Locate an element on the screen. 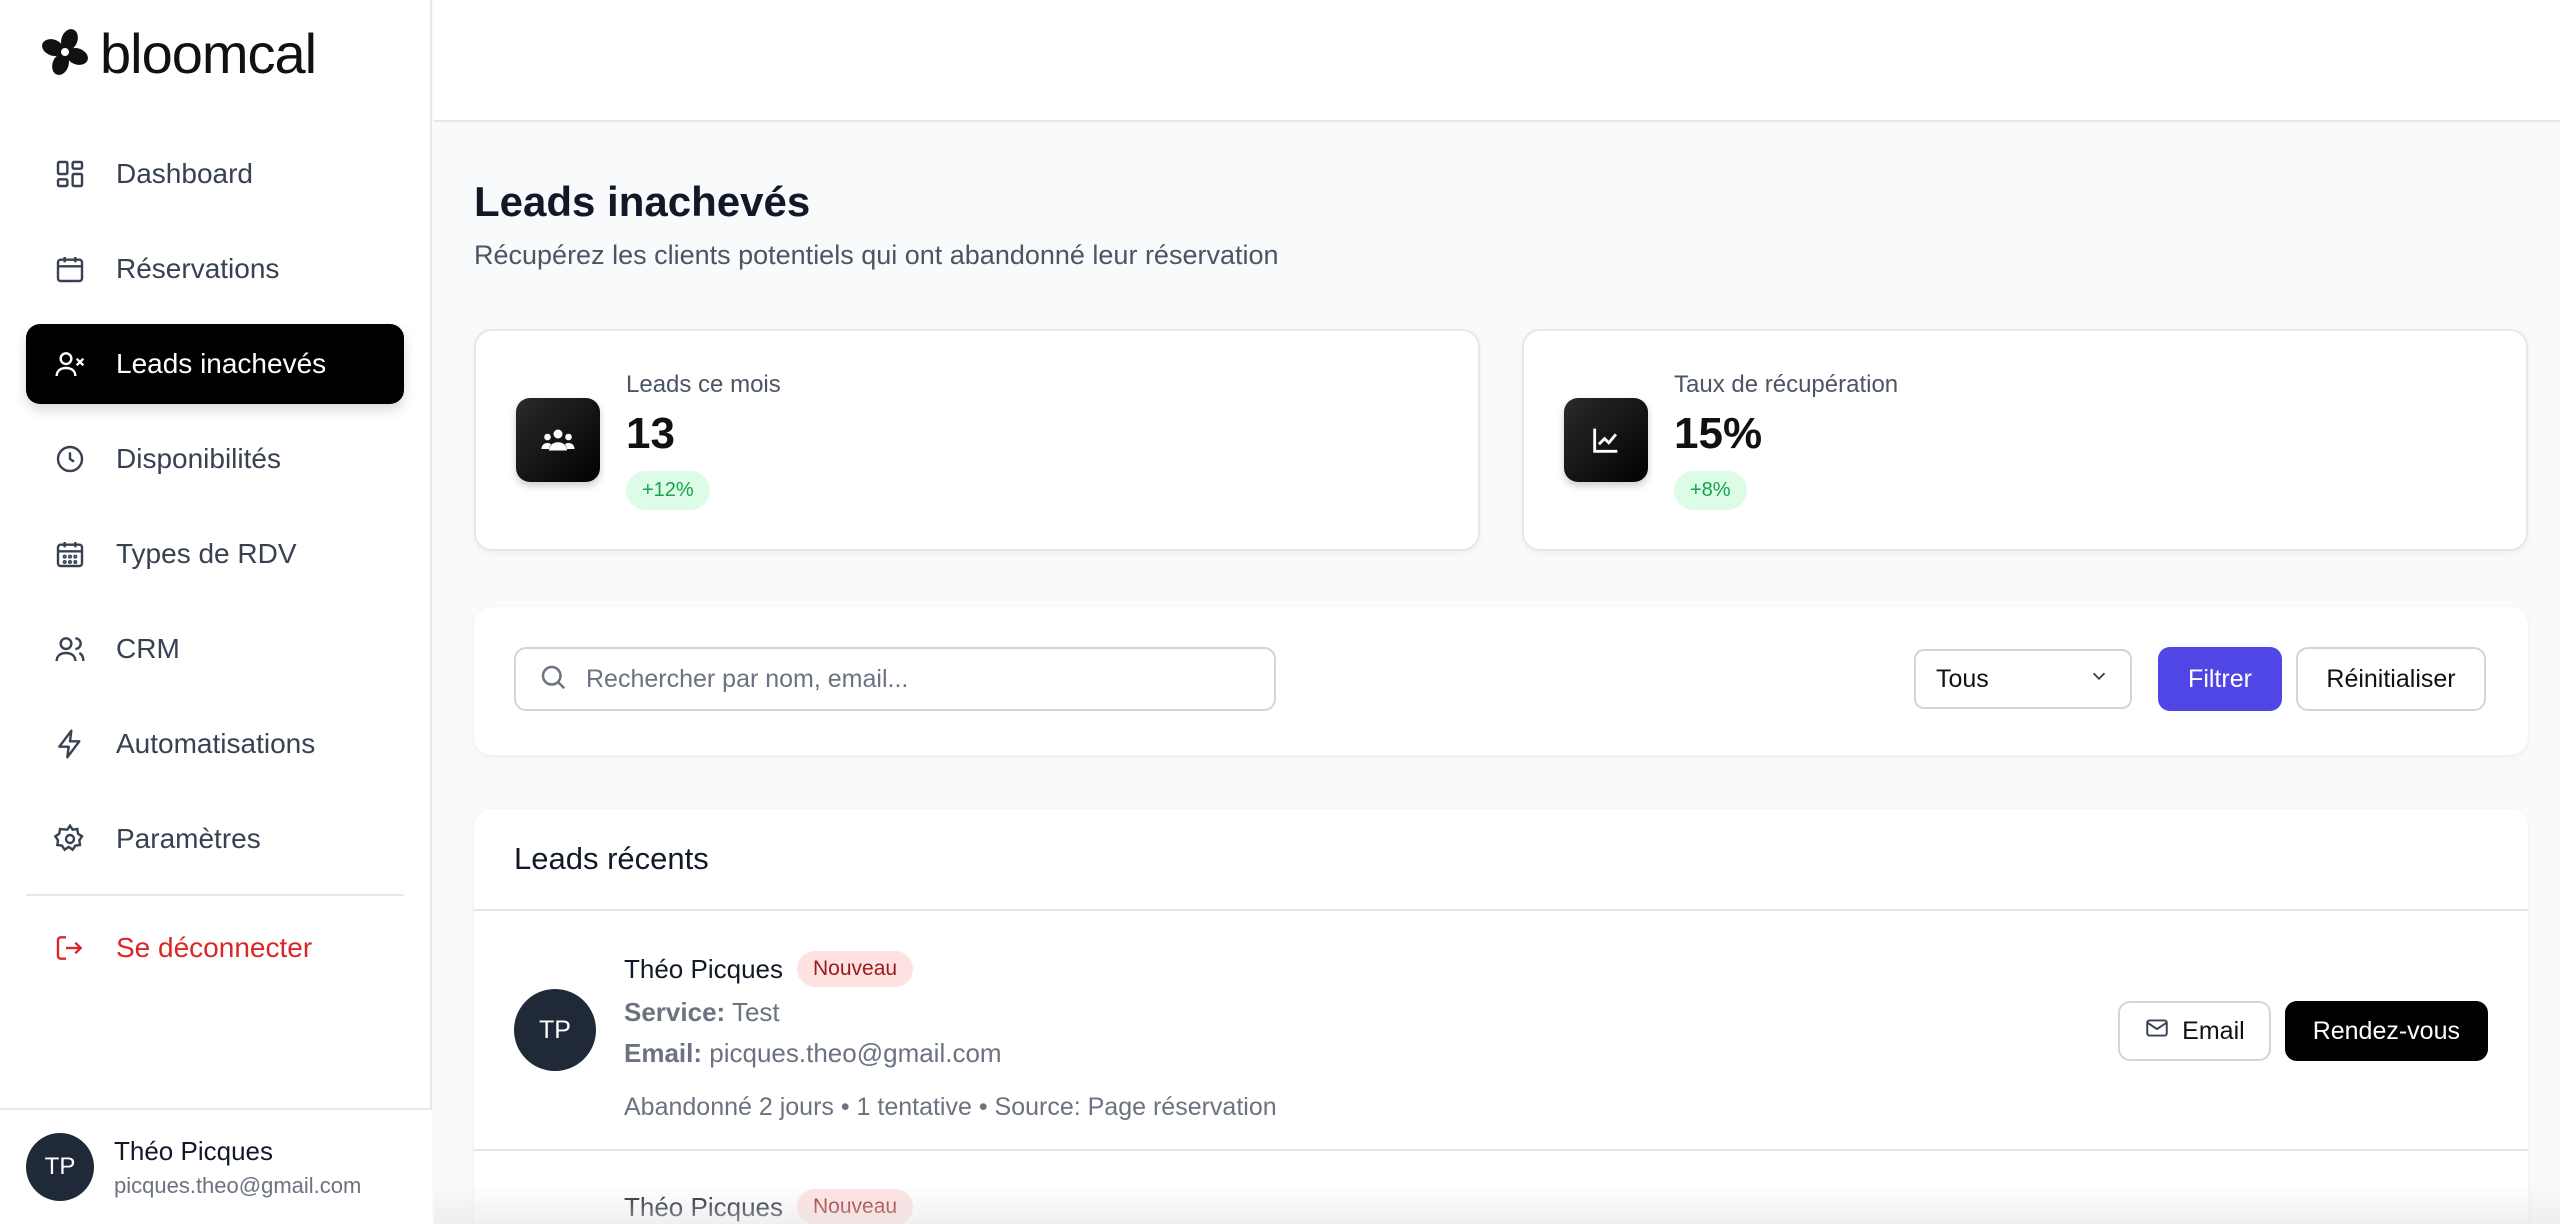 The image size is (2560, 1224). sidebar-item-disponibilites: Disponibilités is located at coordinates (215, 459).